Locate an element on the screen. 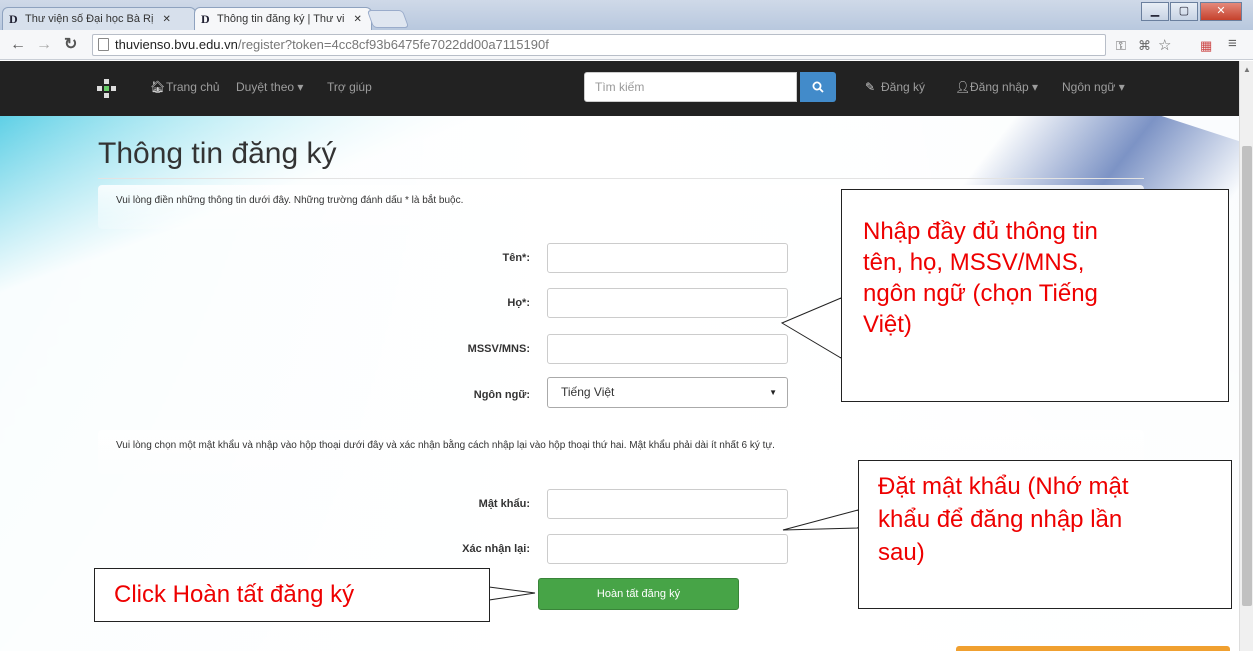 This screenshot has width=1253, height=651. orange-footer-button is located at coordinates (1093, 648).